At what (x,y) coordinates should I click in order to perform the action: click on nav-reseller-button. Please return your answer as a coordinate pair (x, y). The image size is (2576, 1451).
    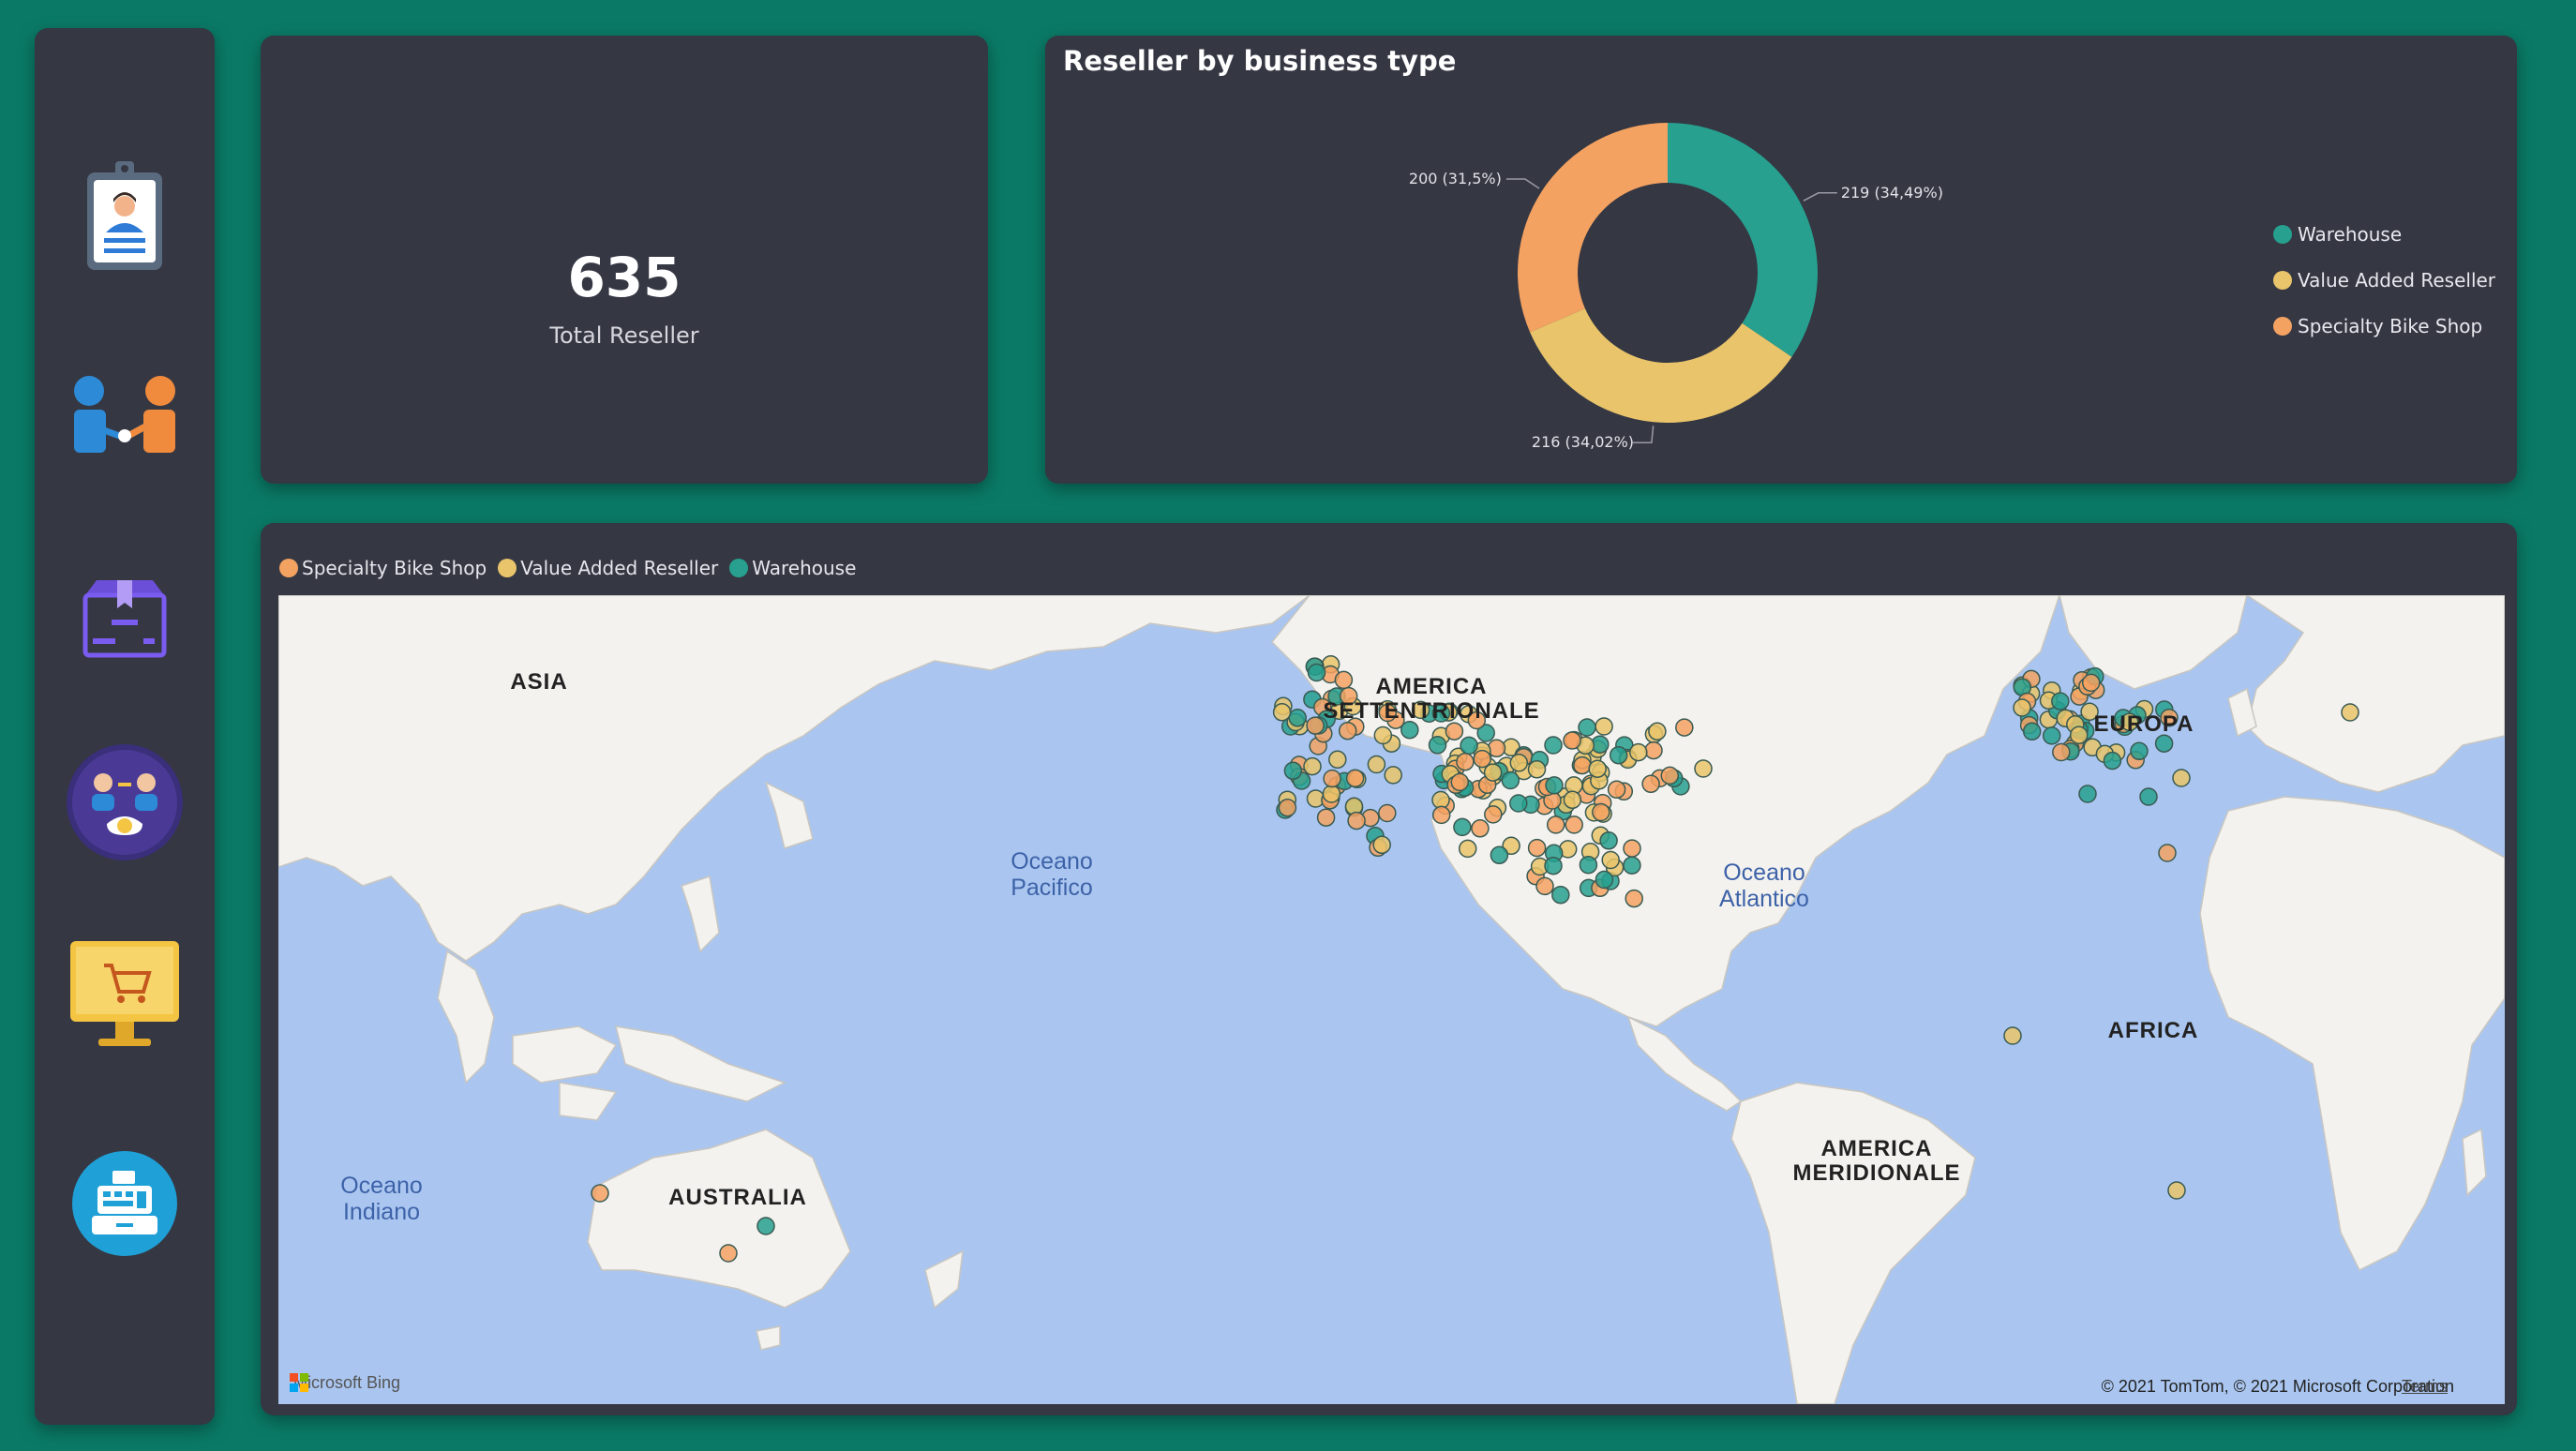
    Looking at the image, I should click on (125, 415).